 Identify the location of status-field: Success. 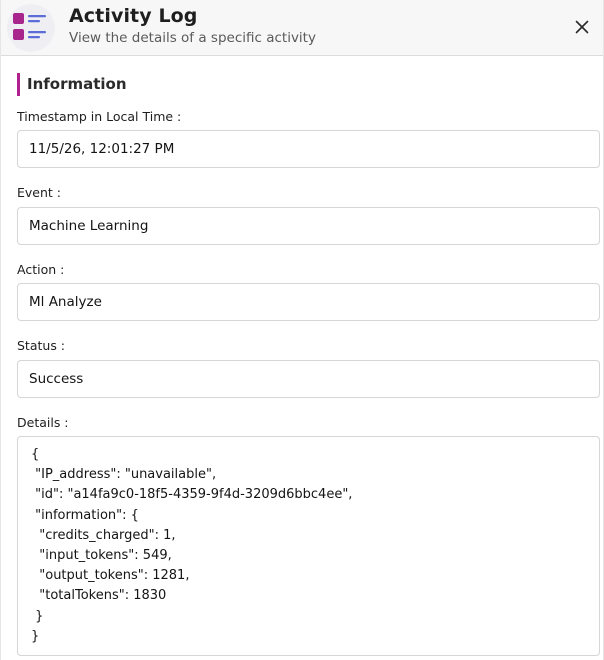
(308, 379).